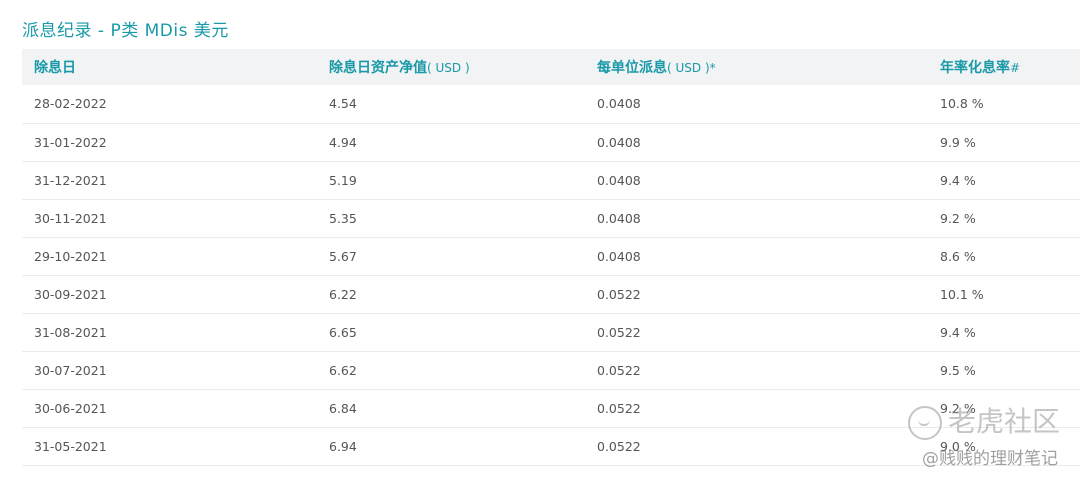 The width and height of the screenshot is (1080, 480). I want to click on table-row: 30-11-2021 5.35 0.0408 9.2 %, so click(551, 218).